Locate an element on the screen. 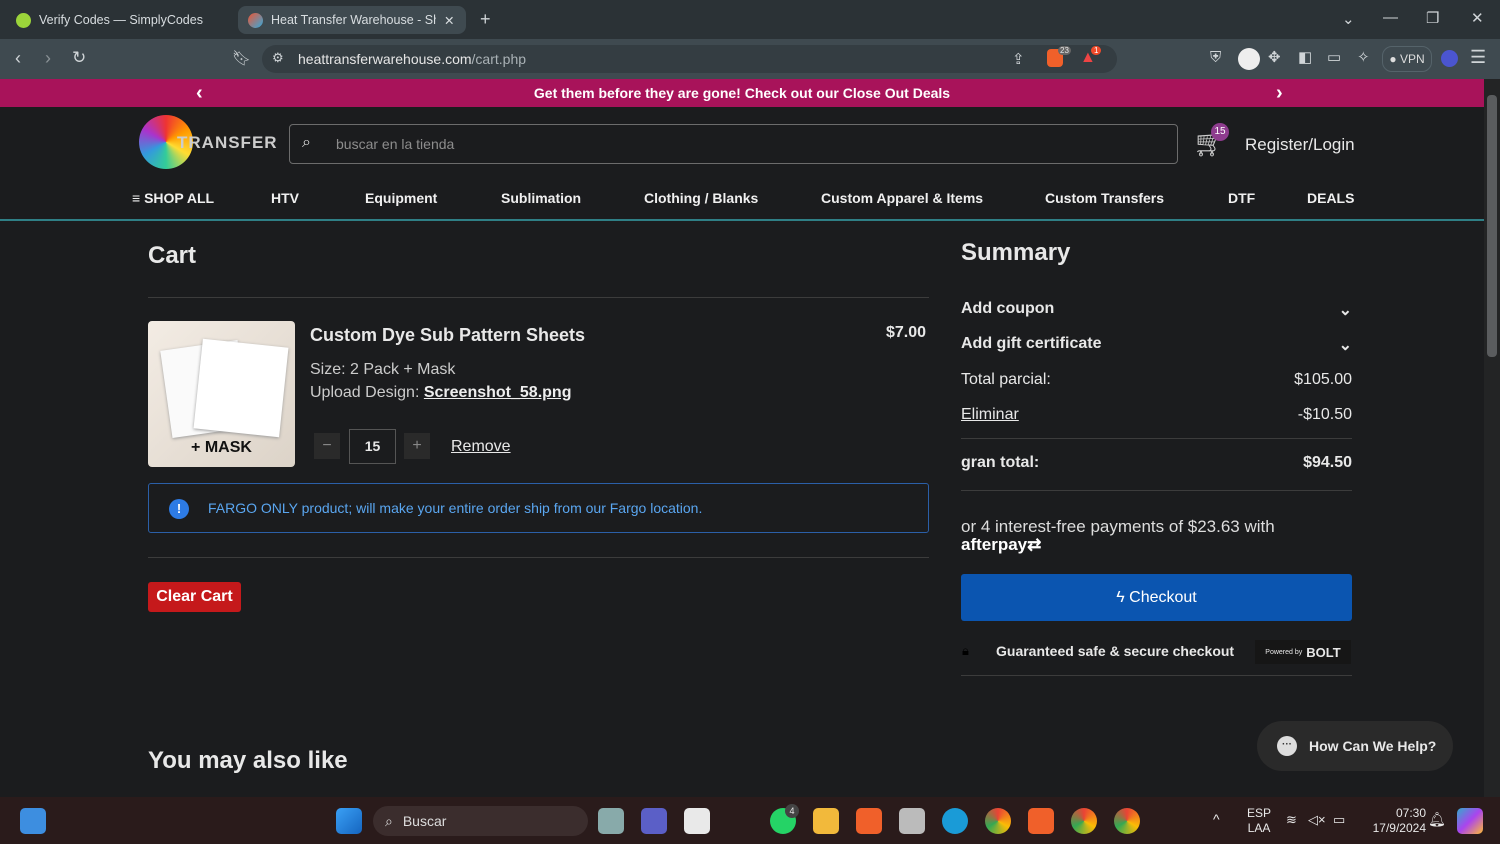 The width and height of the screenshot is (1500, 844). chrome-icon is located at coordinates (998, 821).